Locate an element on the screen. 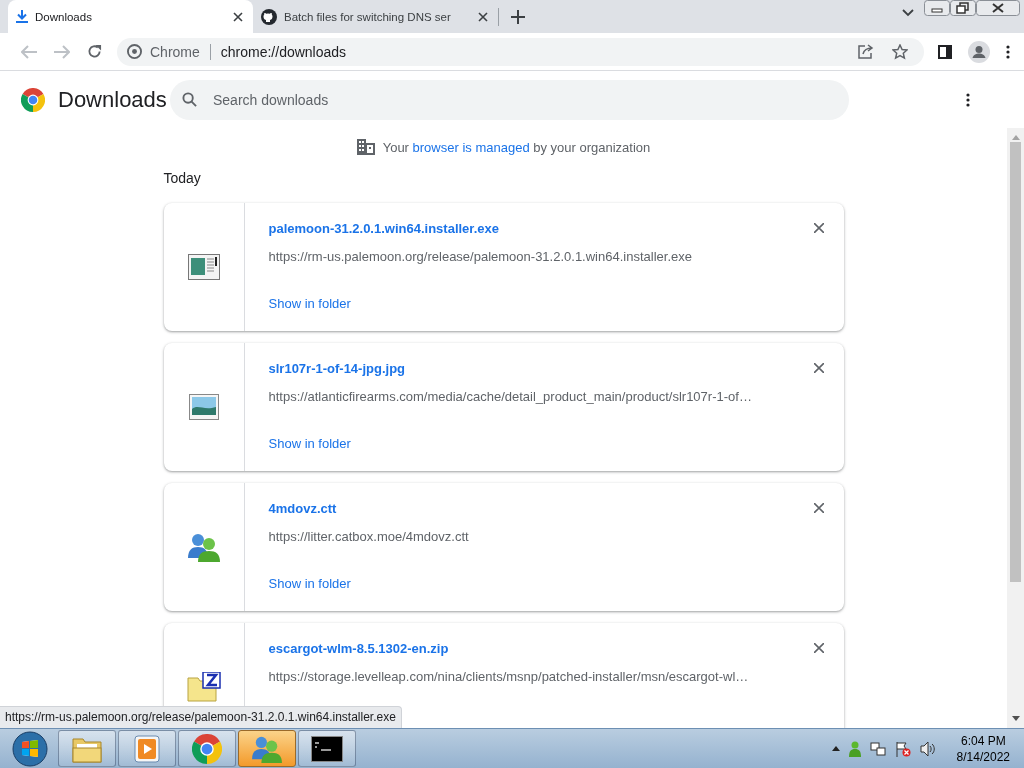 The image size is (1024, 768). status-bubble: https://rm-us.palemoon.org/release/palemoon-31.2.0.1.win64.installer.exe is located at coordinates (201, 717).